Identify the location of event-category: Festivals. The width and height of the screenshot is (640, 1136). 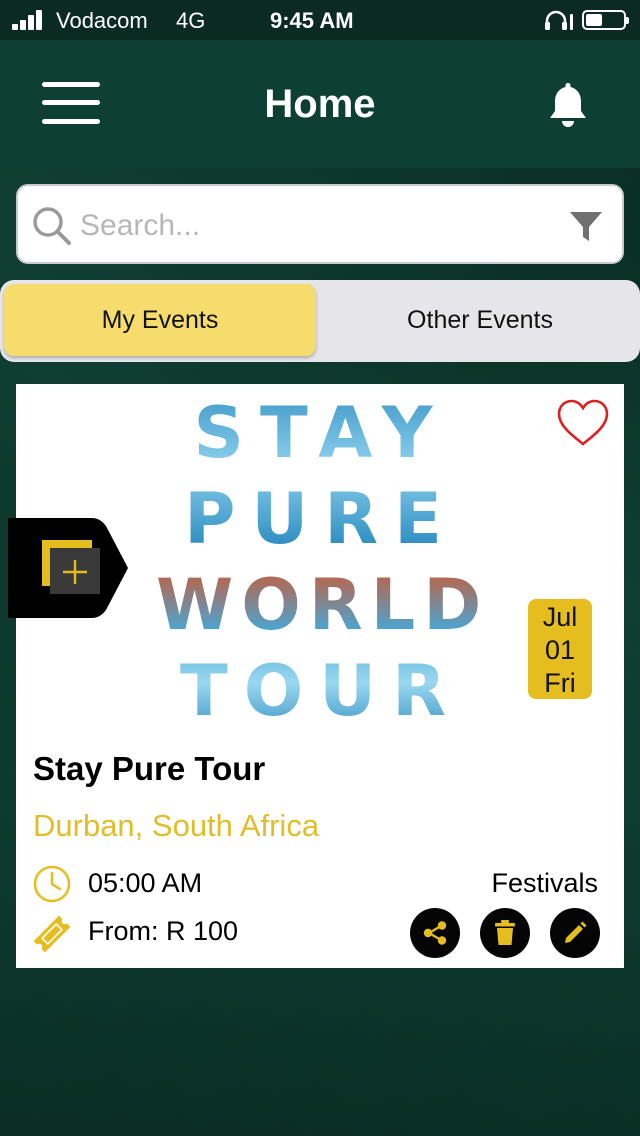
(544, 883).